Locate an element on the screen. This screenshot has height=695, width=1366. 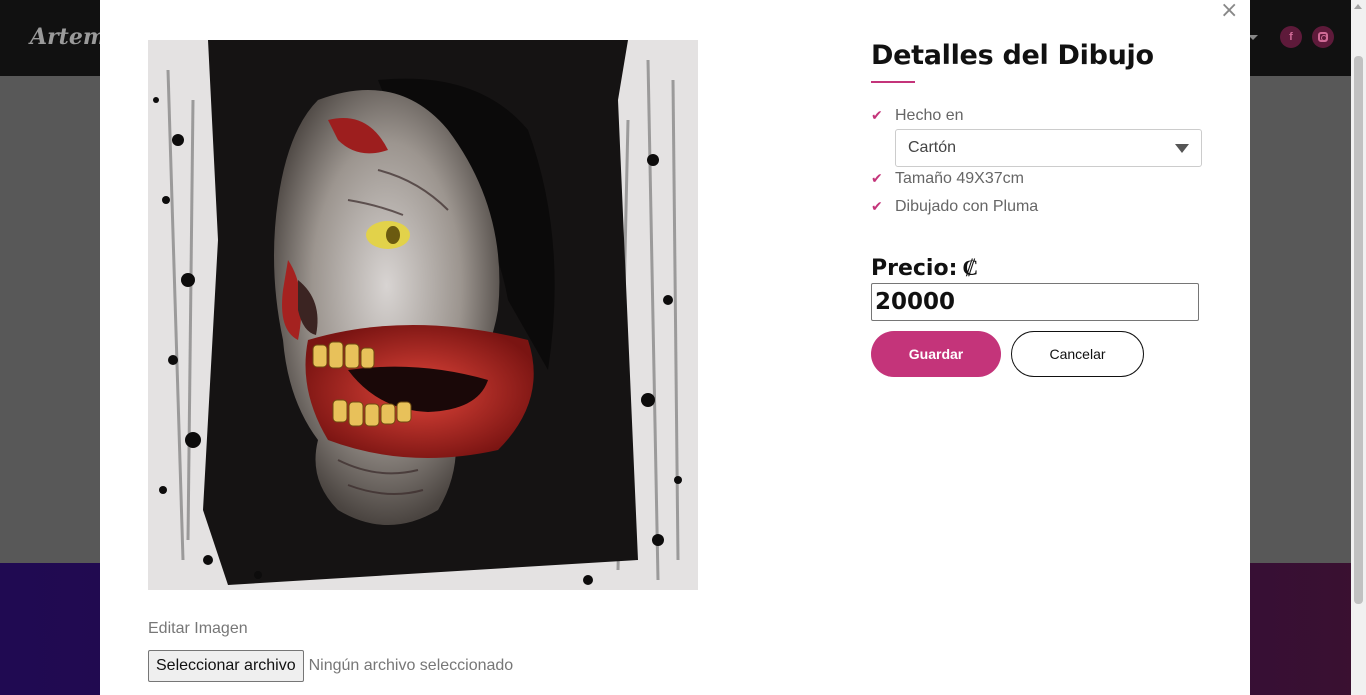
page-scrollbar is located at coordinates (1358, 347).